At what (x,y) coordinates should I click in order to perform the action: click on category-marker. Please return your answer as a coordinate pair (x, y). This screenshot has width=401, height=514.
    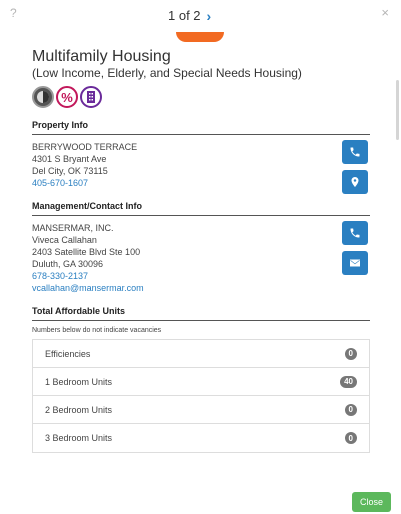
    Looking at the image, I should click on (200, 37).